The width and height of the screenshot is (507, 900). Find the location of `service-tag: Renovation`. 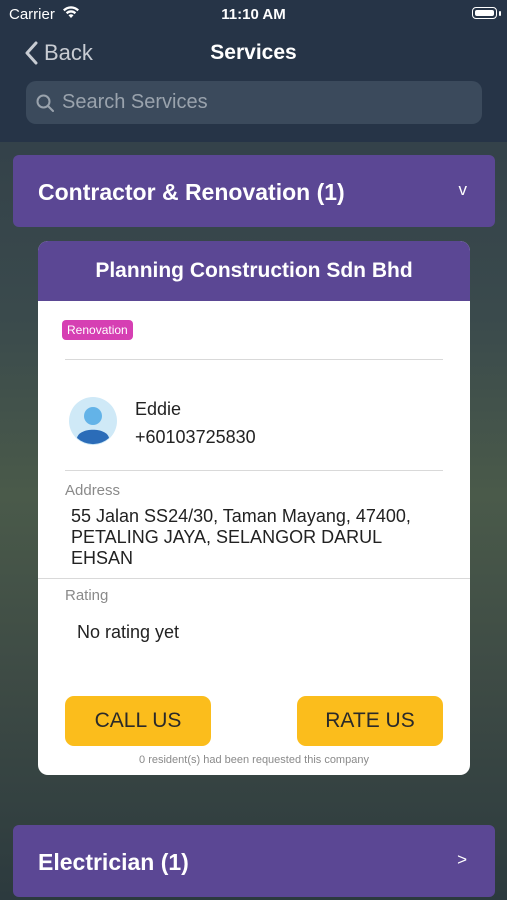

service-tag: Renovation is located at coordinates (97, 330).